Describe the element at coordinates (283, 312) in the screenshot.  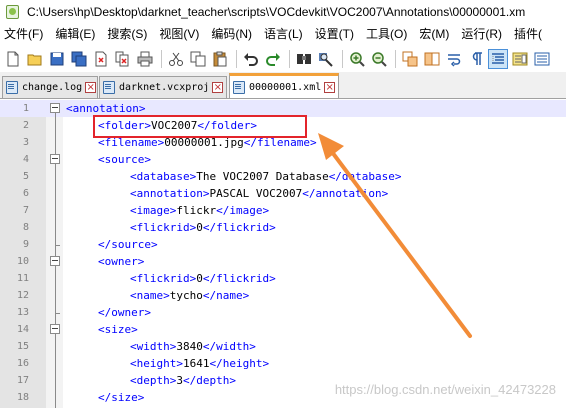
I see `code-line: 13 </owner>` at that location.